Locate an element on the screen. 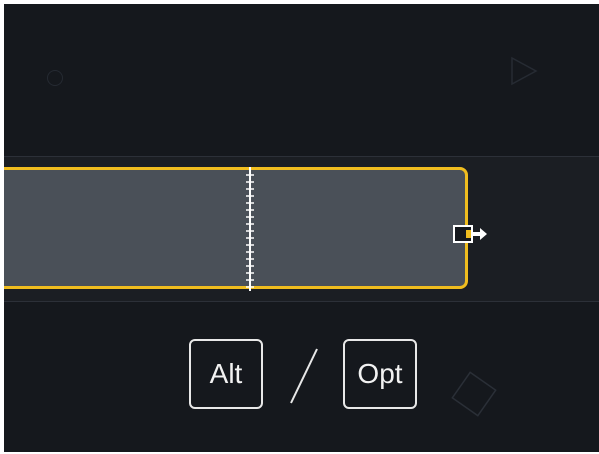  opt-key-label: Opt is located at coordinates (380, 373).